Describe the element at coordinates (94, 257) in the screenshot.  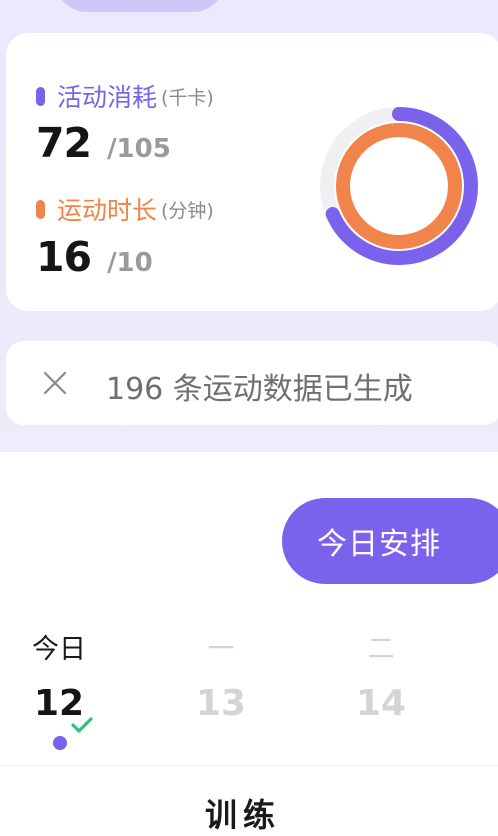
I see `duration-value-row: 16 /10` at that location.